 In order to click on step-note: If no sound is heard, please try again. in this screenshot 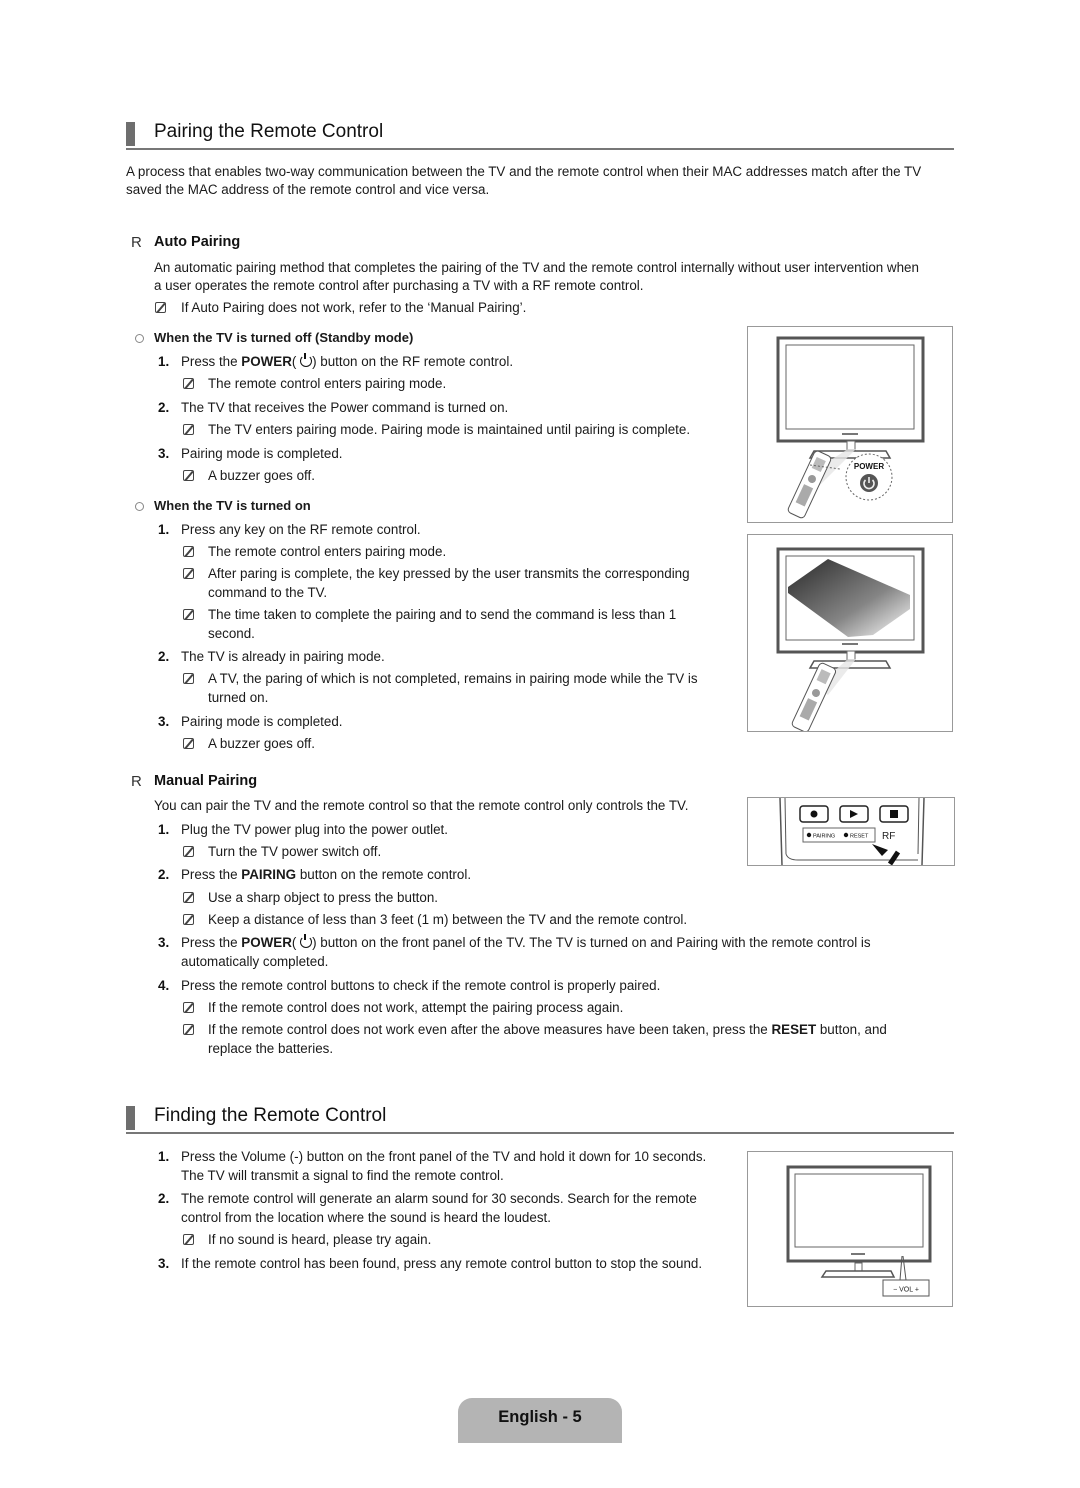, I will do `click(320, 1239)`.